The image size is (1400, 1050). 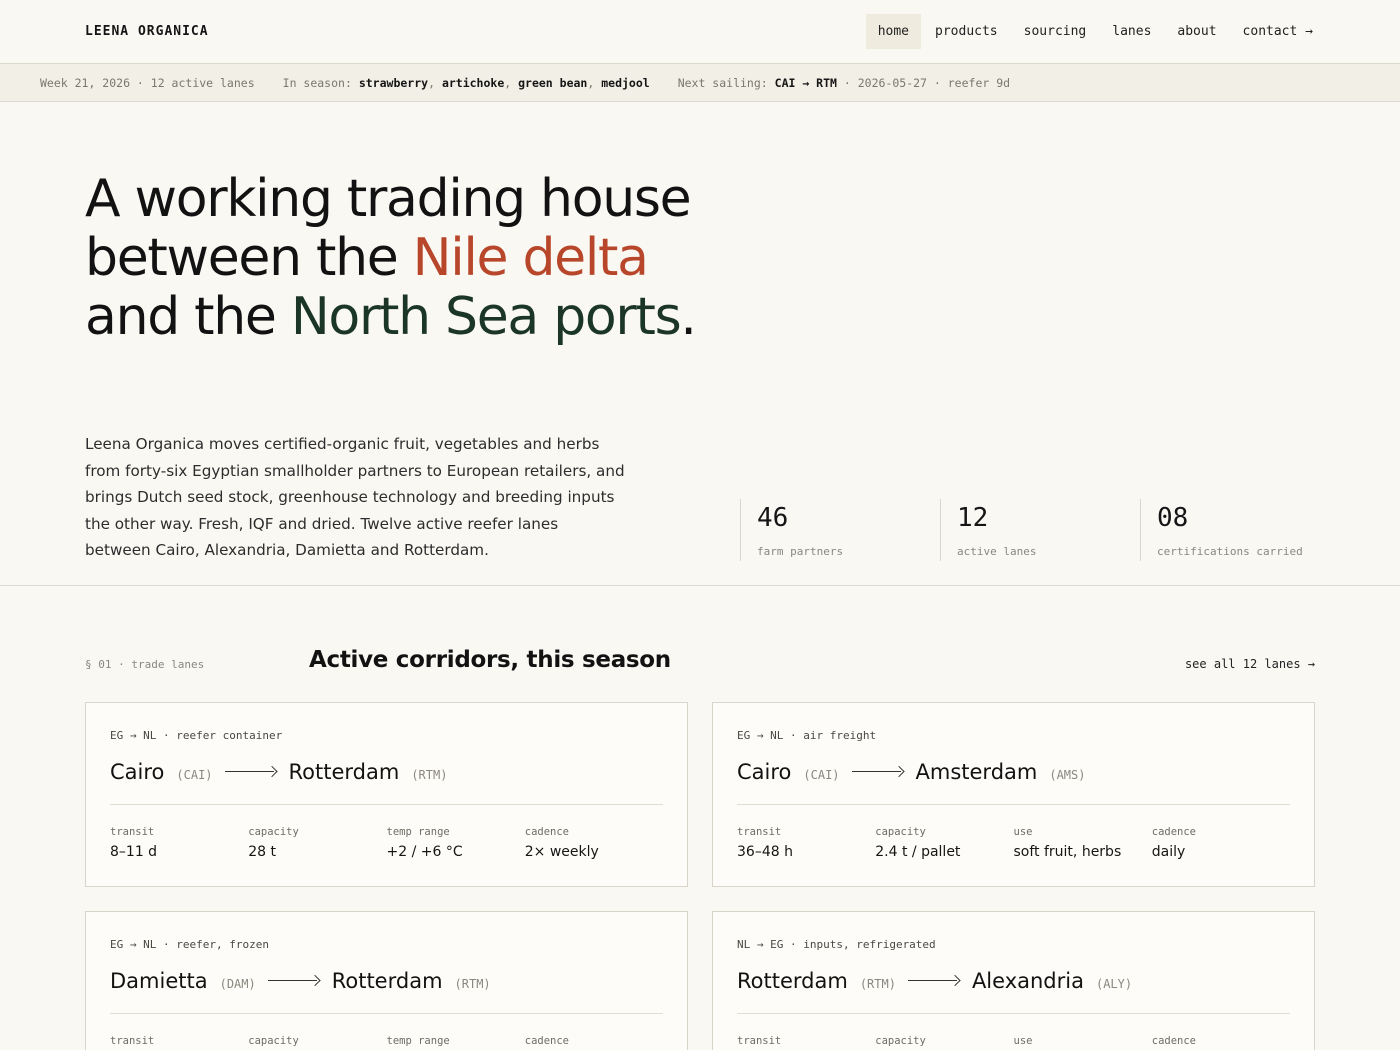 What do you see at coordinates (159, 981) in the screenshot?
I see `origin-city: Damietta` at bounding box center [159, 981].